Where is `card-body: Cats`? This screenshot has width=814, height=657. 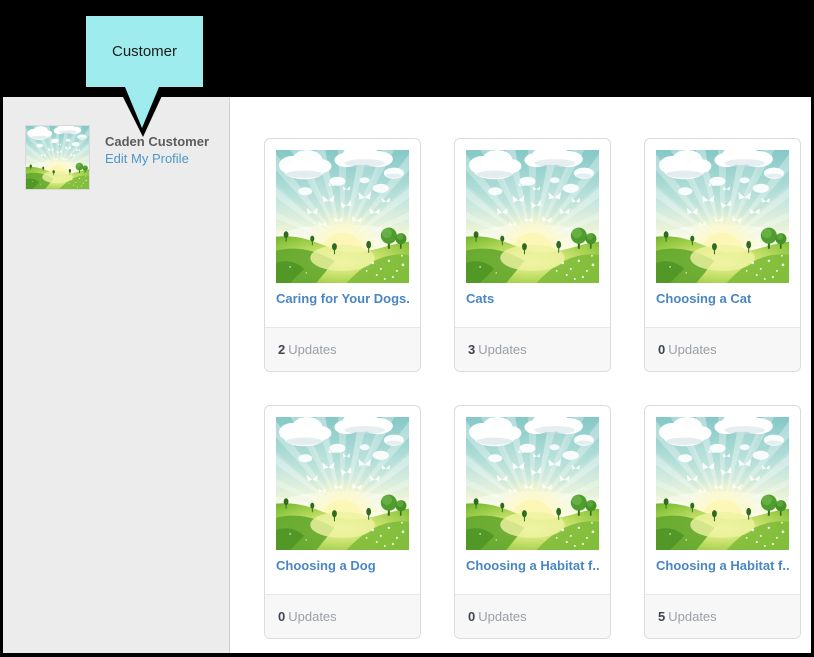
card-body: Cats is located at coordinates (532, 233).